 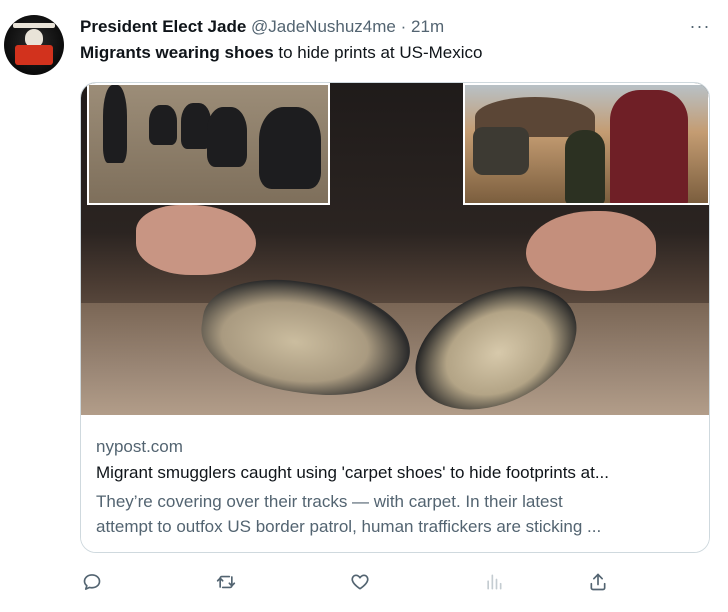 What do you see at coordinates (591, 251) in the screenshot?
I see `image-hand-right` at bounding box center [591, 251].